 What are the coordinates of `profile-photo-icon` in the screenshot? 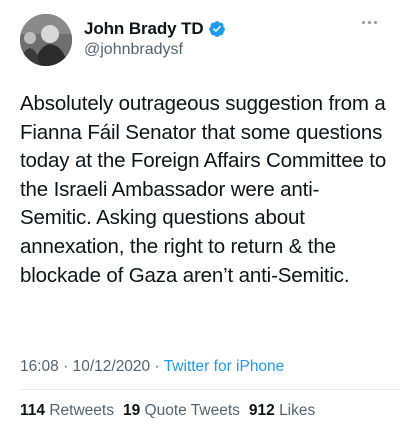 It's located at (46, 40).